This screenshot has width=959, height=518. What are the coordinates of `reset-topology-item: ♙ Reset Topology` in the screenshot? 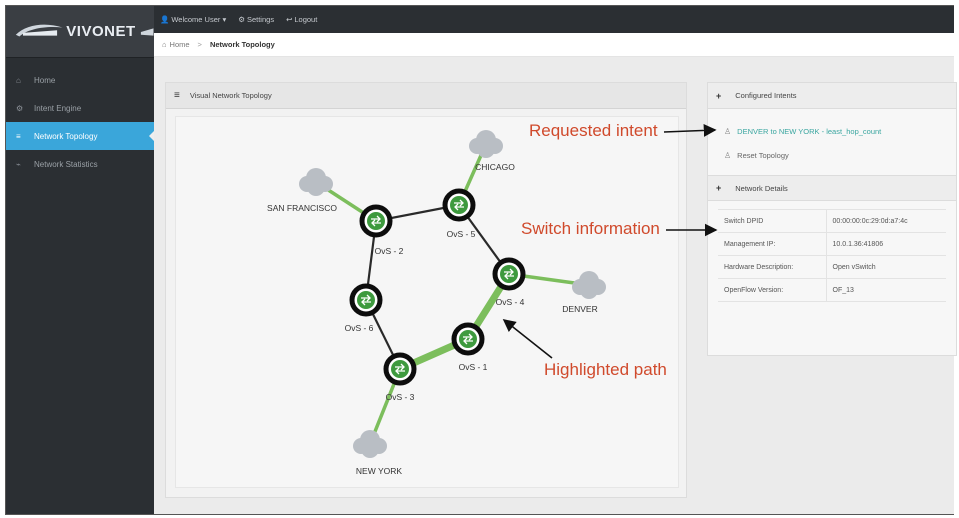 It's located at (832, 155).